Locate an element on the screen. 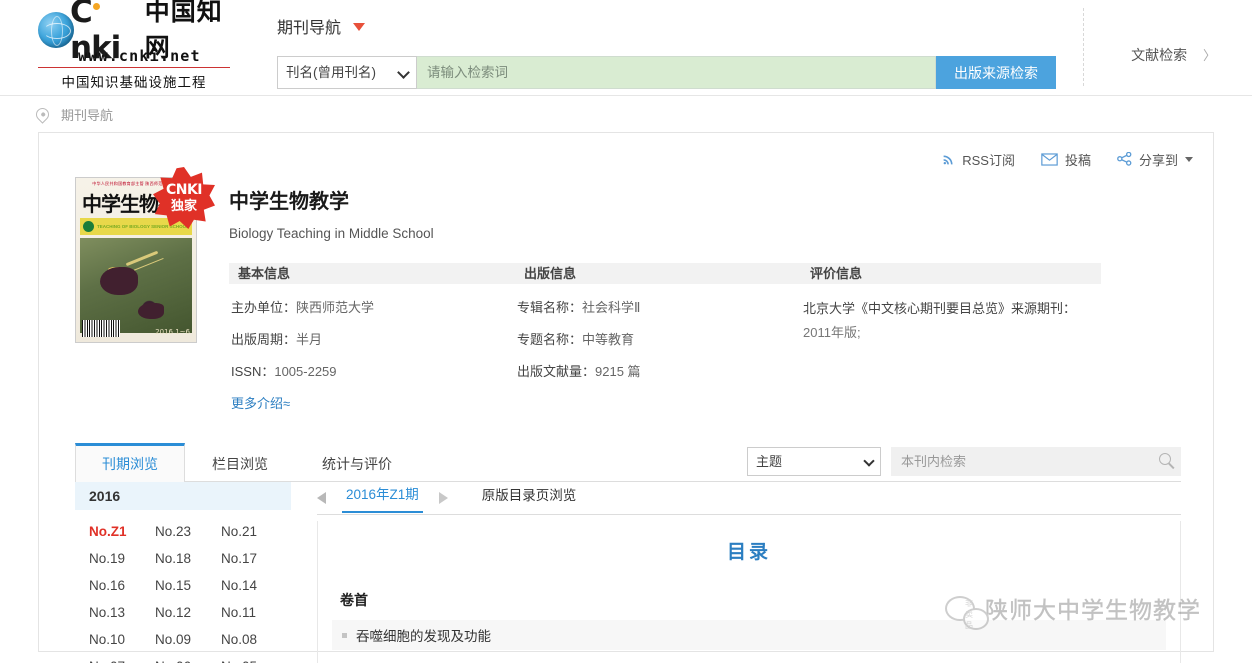 This screenshot has height=663, width=1252. list-item: No.07 is located at coordinates (114, 658).